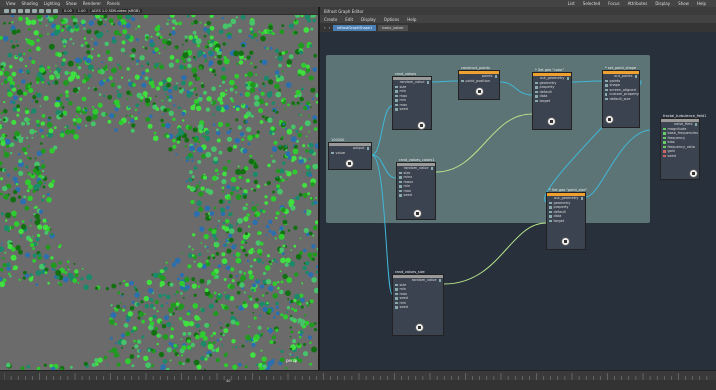 This screenshot has width=716, height=390. I want to click on timeline: 40, so click(358, 380).